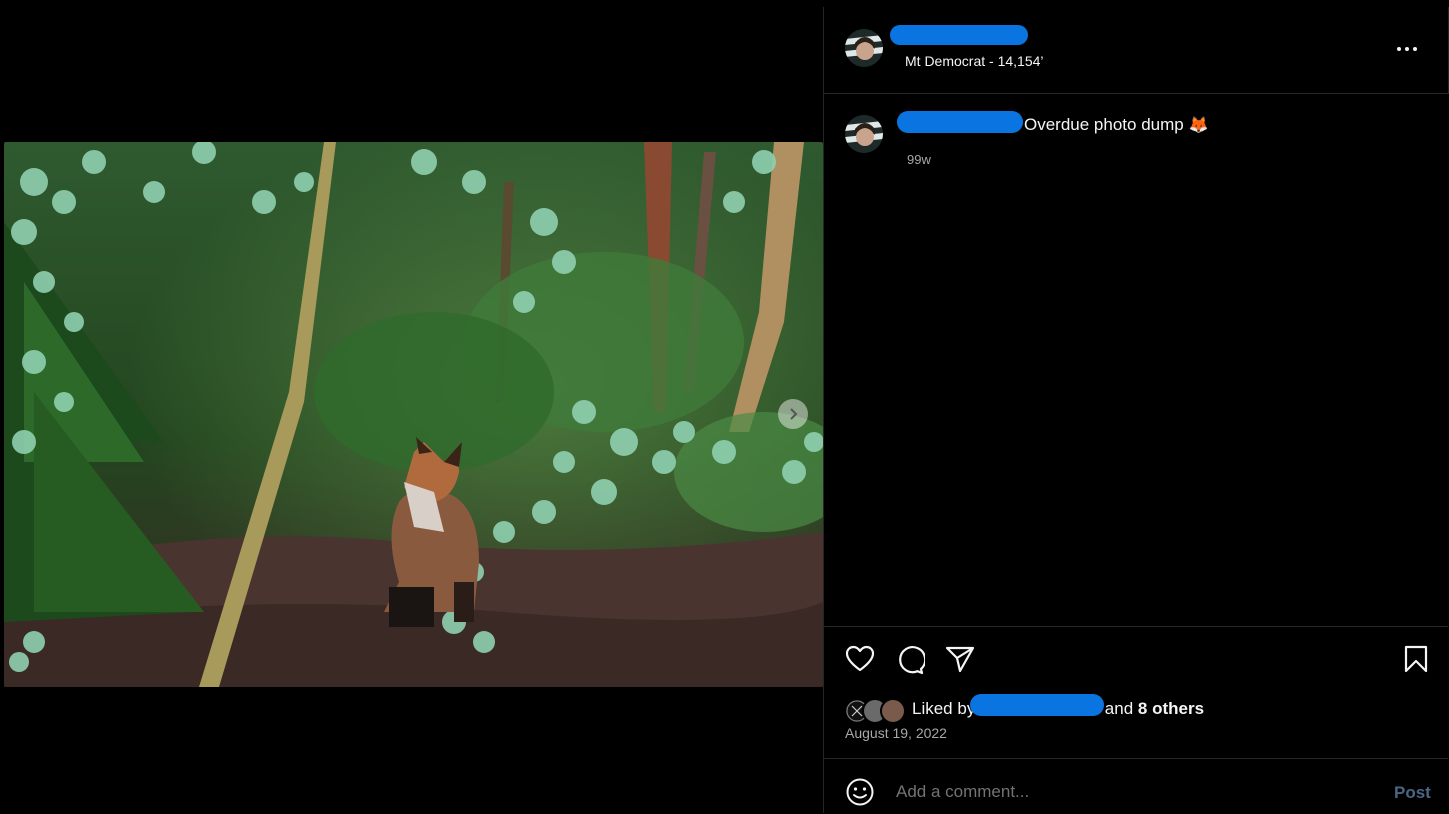  I want to click on emoji-icon, so click(860, 792).